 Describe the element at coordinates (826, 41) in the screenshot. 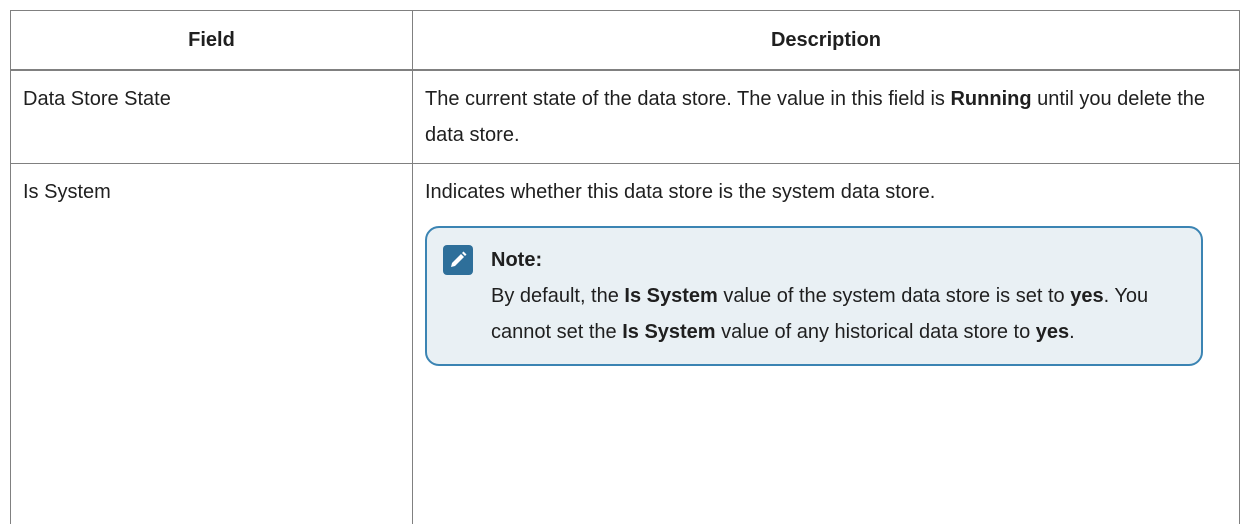

I see `header-description: Description` at that location.